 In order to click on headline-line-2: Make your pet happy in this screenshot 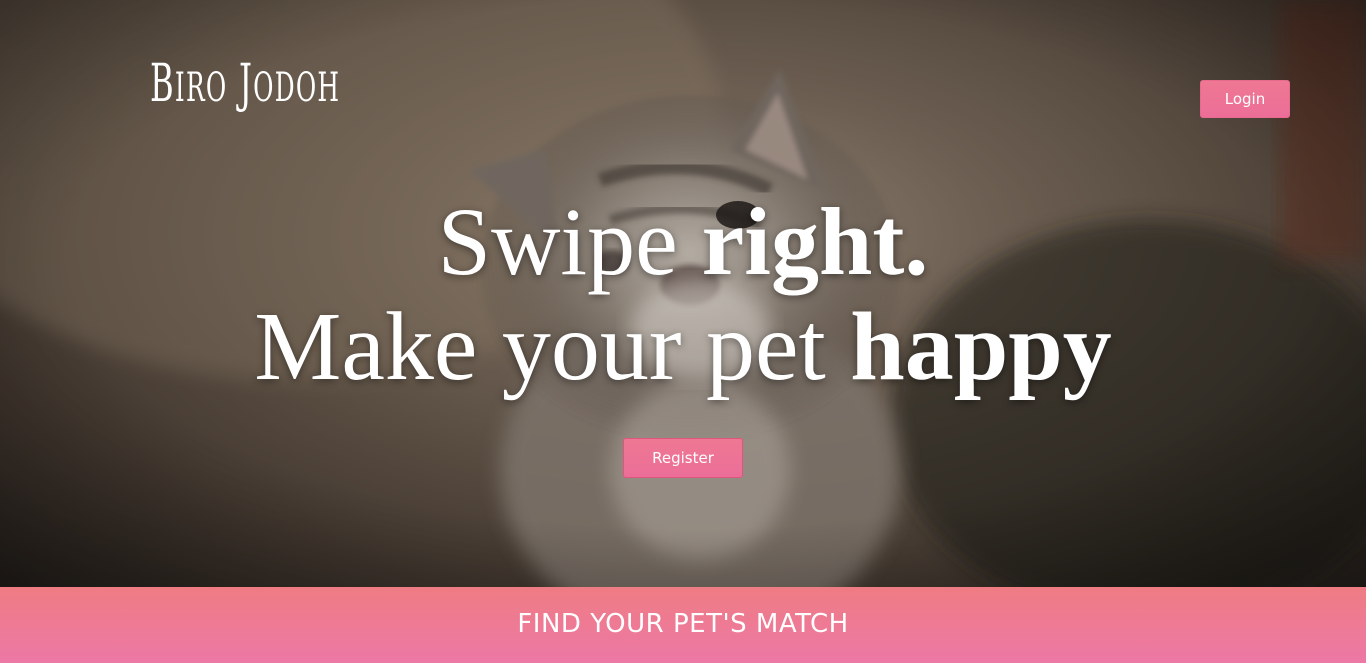, I will do `click(683, 347)`.